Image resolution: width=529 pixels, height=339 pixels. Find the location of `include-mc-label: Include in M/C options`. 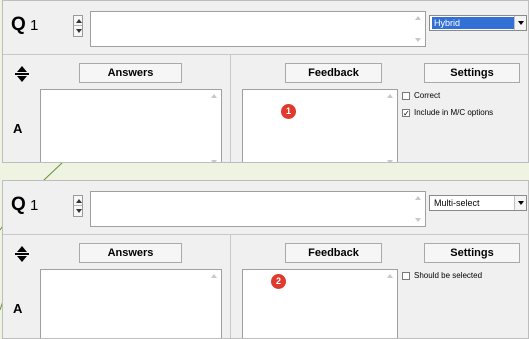

include-mc-label: Include in M/C options is located at coordinates (454, 112).